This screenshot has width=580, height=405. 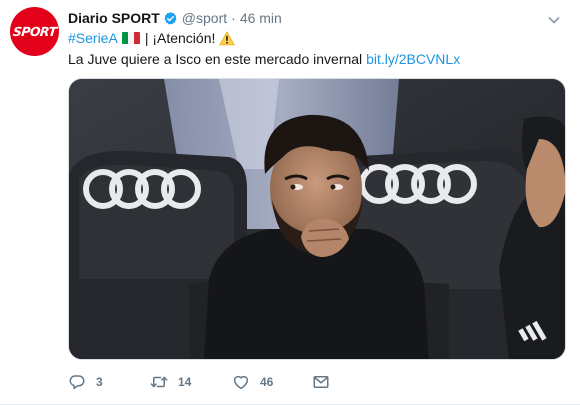 I want to click on direct-message-icon, so click(x=321, y=382).